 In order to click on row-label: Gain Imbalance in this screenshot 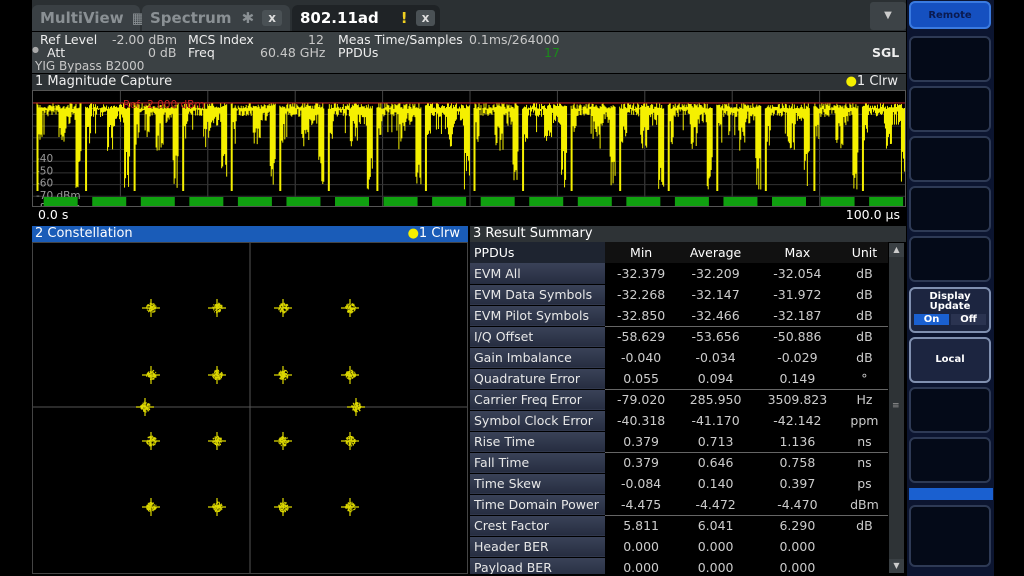, I will do `click(537, 358)`.